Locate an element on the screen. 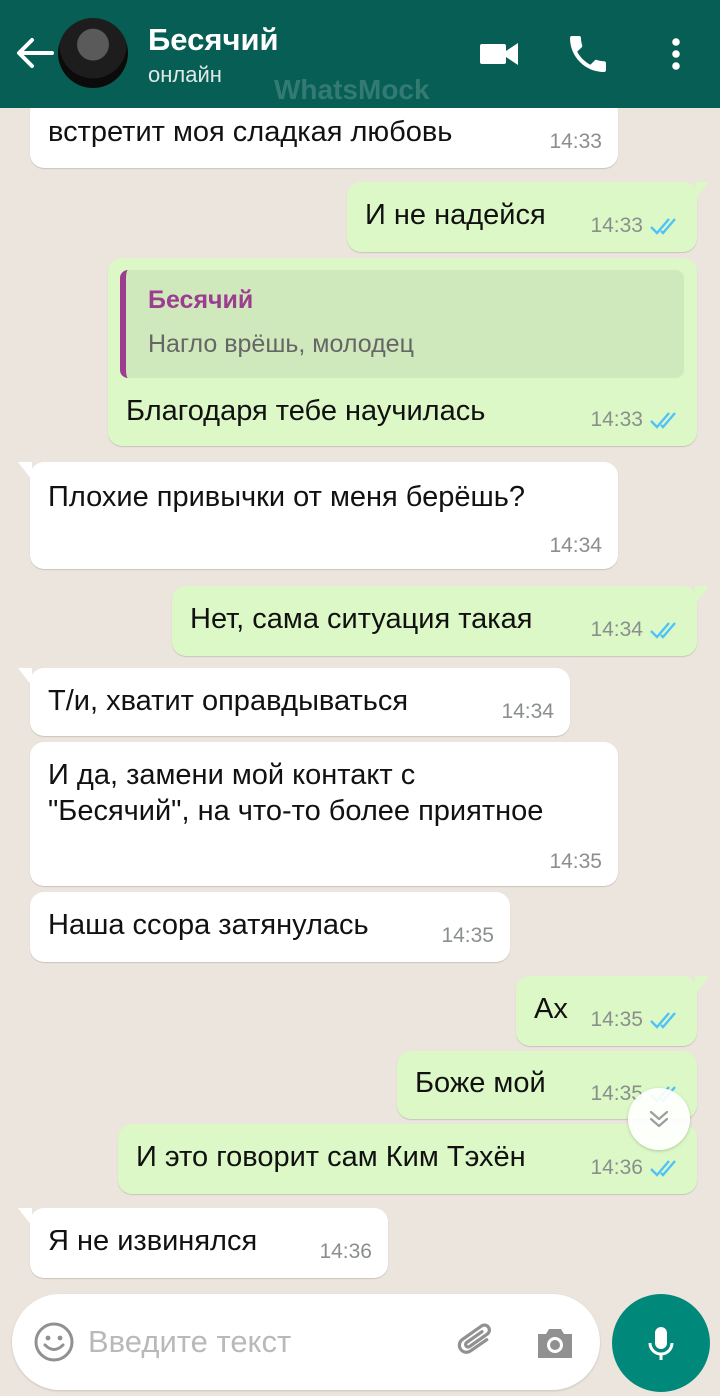 The height and width of the screenshot is (1396, 720). message-outgoing: И не надейся 14:33 is located at coordinates (528, 217).